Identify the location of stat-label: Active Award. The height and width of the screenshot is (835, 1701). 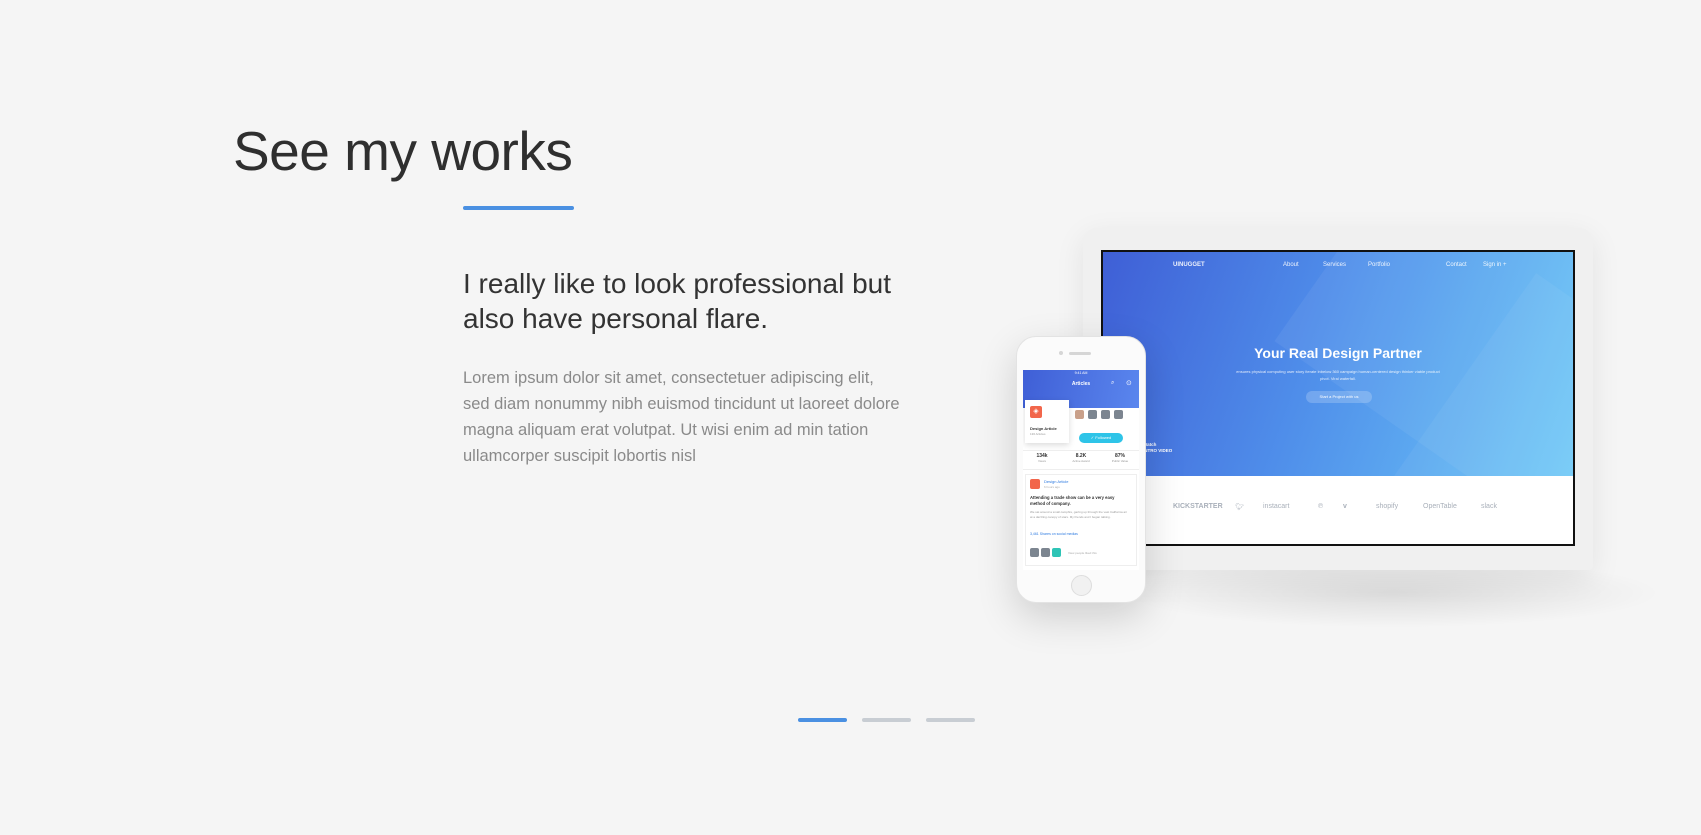
(1081, 461).